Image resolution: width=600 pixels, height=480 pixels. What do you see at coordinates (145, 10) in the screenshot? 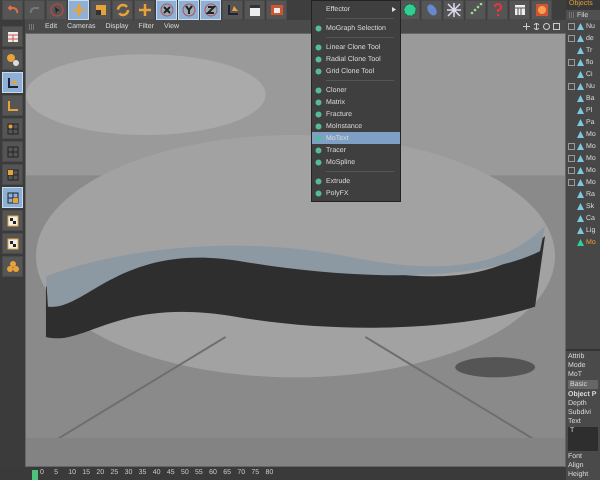
I see `plus-icon` at bounding box center [145, 10].